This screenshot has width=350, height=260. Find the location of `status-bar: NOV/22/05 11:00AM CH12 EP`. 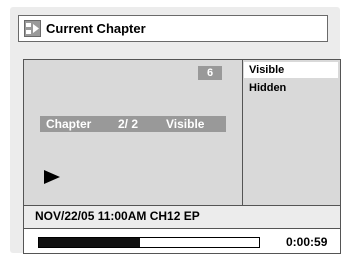

status-bar: NOV/22/05 11:00AM CH12 EP is located at coordinates (182, 217).